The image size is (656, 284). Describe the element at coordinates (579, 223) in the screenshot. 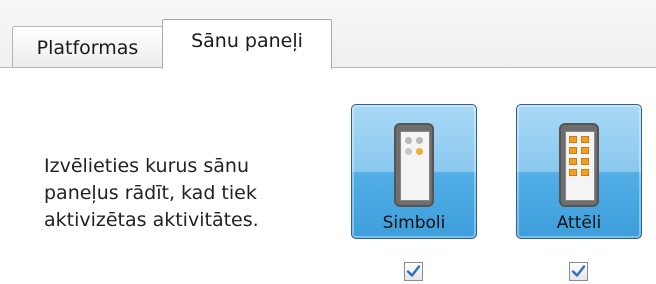

I see `atteli-label: Attēli` at that location.